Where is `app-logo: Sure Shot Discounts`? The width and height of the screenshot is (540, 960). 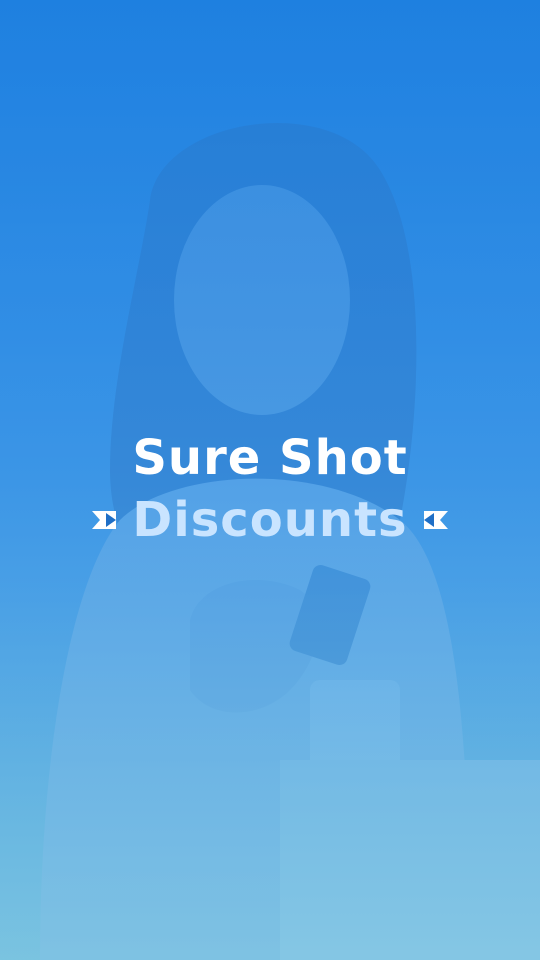
app-logo: Sure Shot Discounts is located at coordinates (270, 489).